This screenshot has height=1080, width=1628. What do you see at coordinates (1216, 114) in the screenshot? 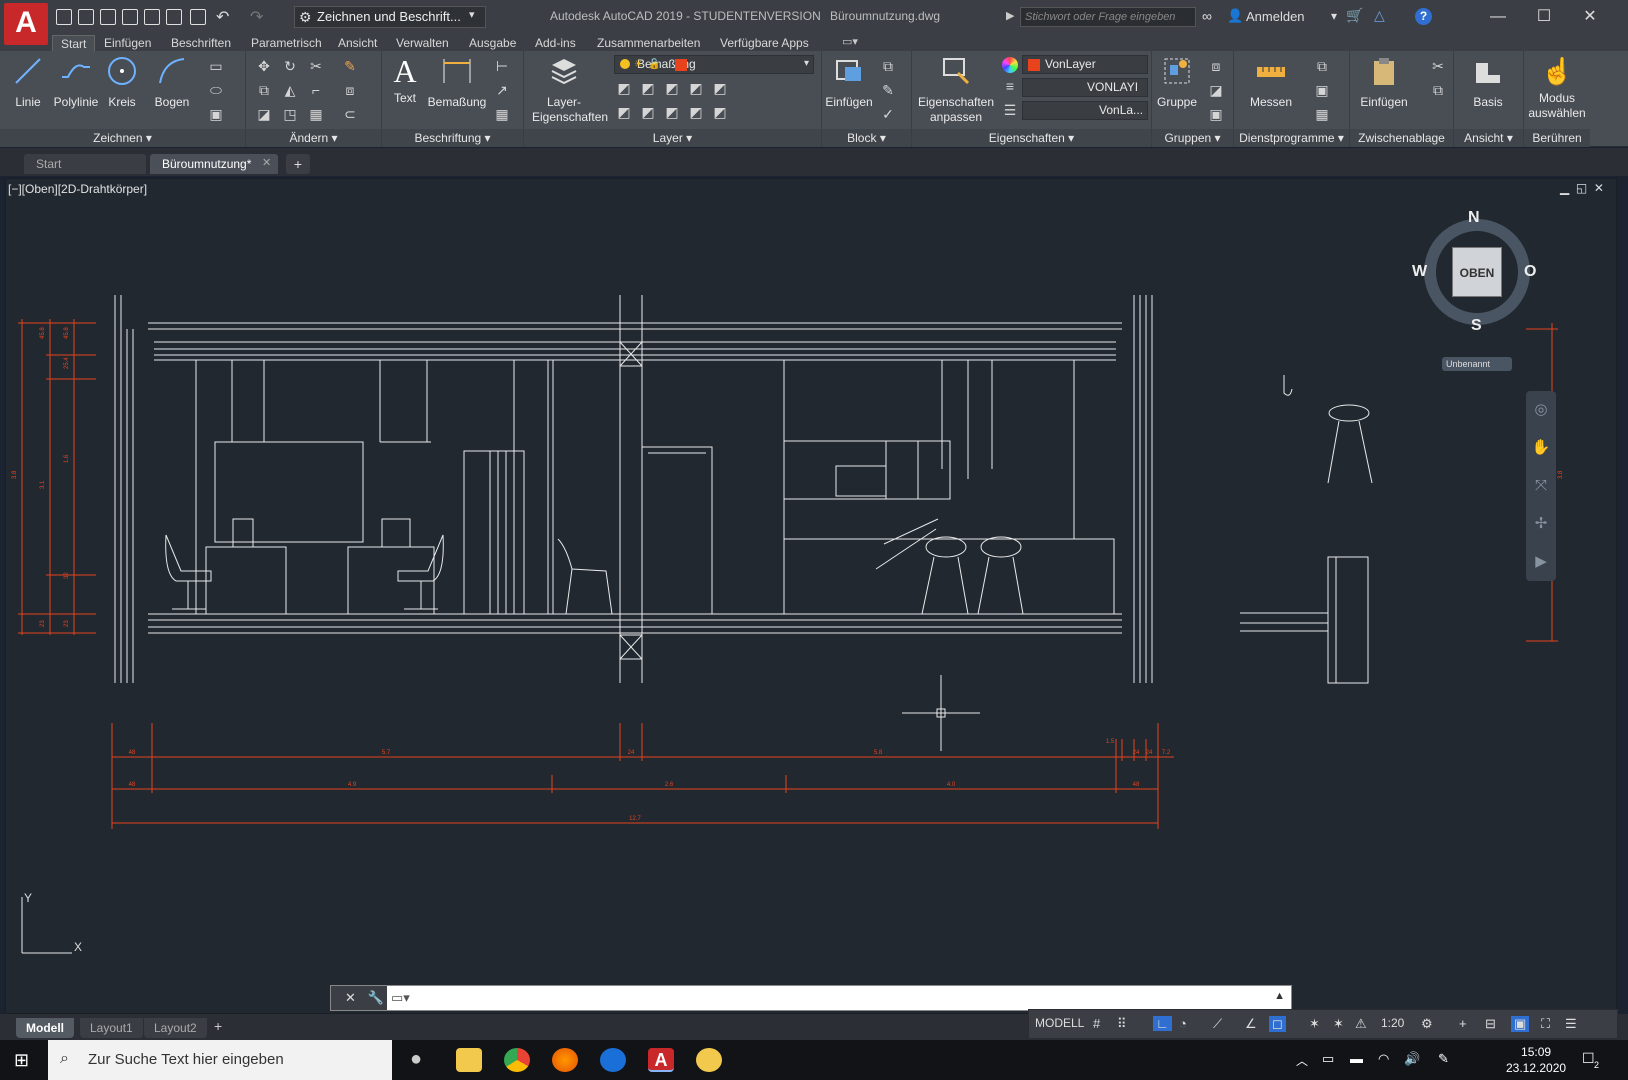
I see `group-select-icon: ▣` at bounding box center [1216, 114].